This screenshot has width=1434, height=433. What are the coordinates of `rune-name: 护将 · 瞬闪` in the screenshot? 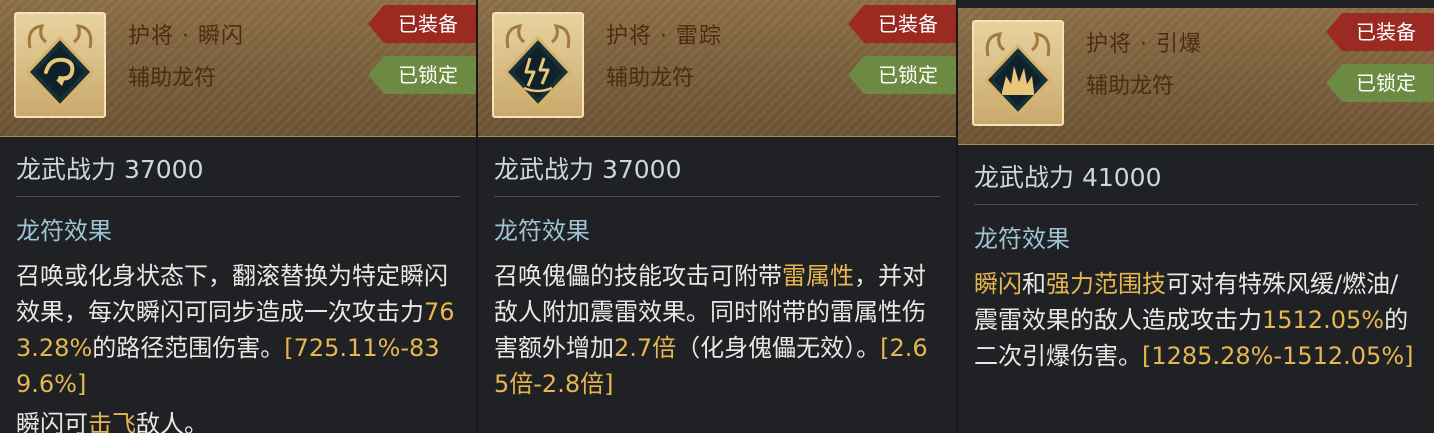 It's located at (186, 36).